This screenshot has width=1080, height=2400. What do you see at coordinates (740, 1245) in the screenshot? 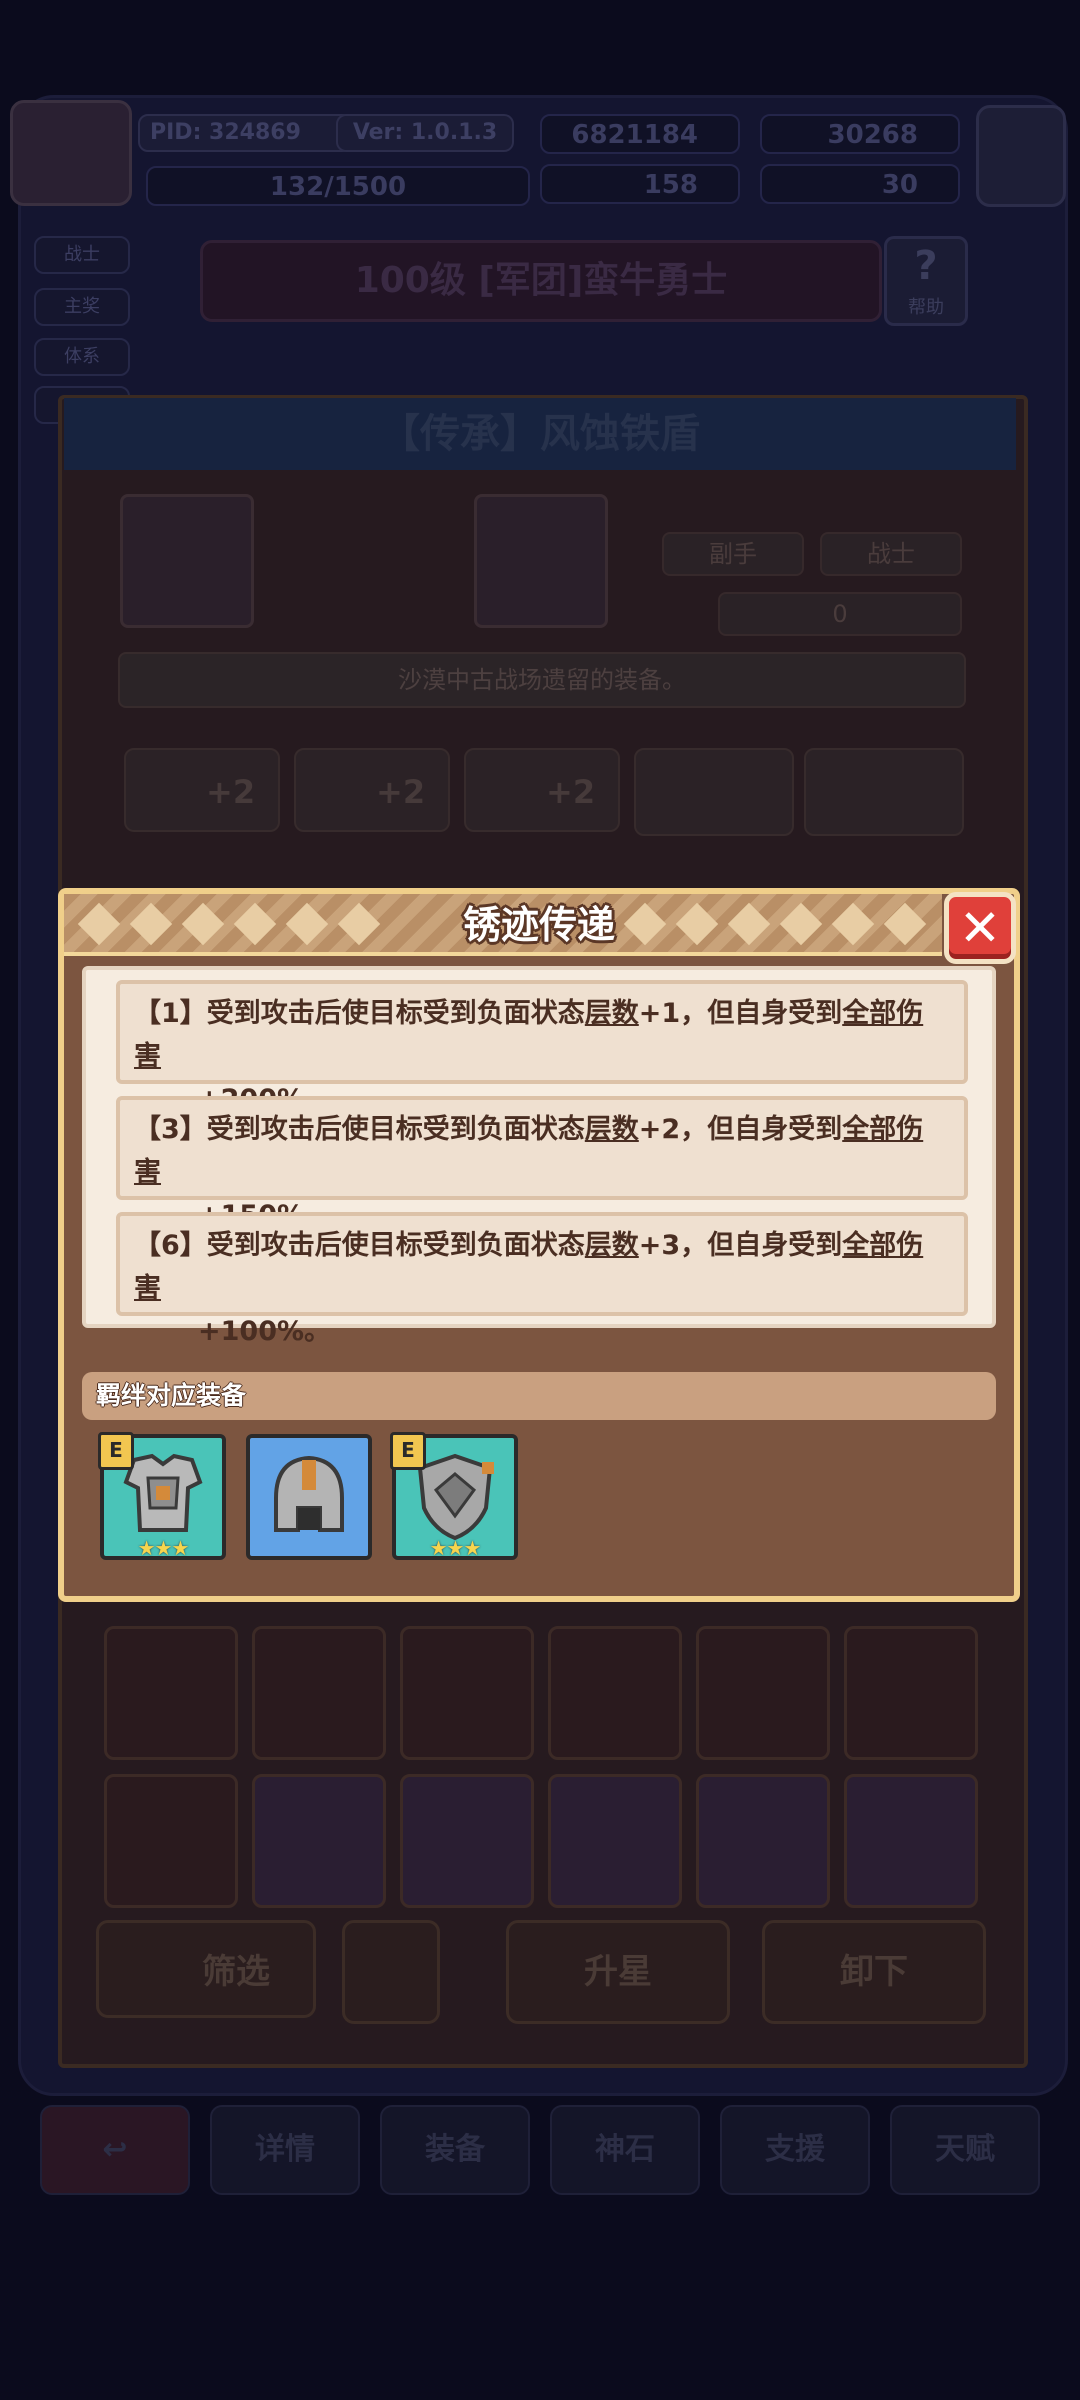
I see `effect-text: +3，但自身受到` at bounding box center [740, 1245].